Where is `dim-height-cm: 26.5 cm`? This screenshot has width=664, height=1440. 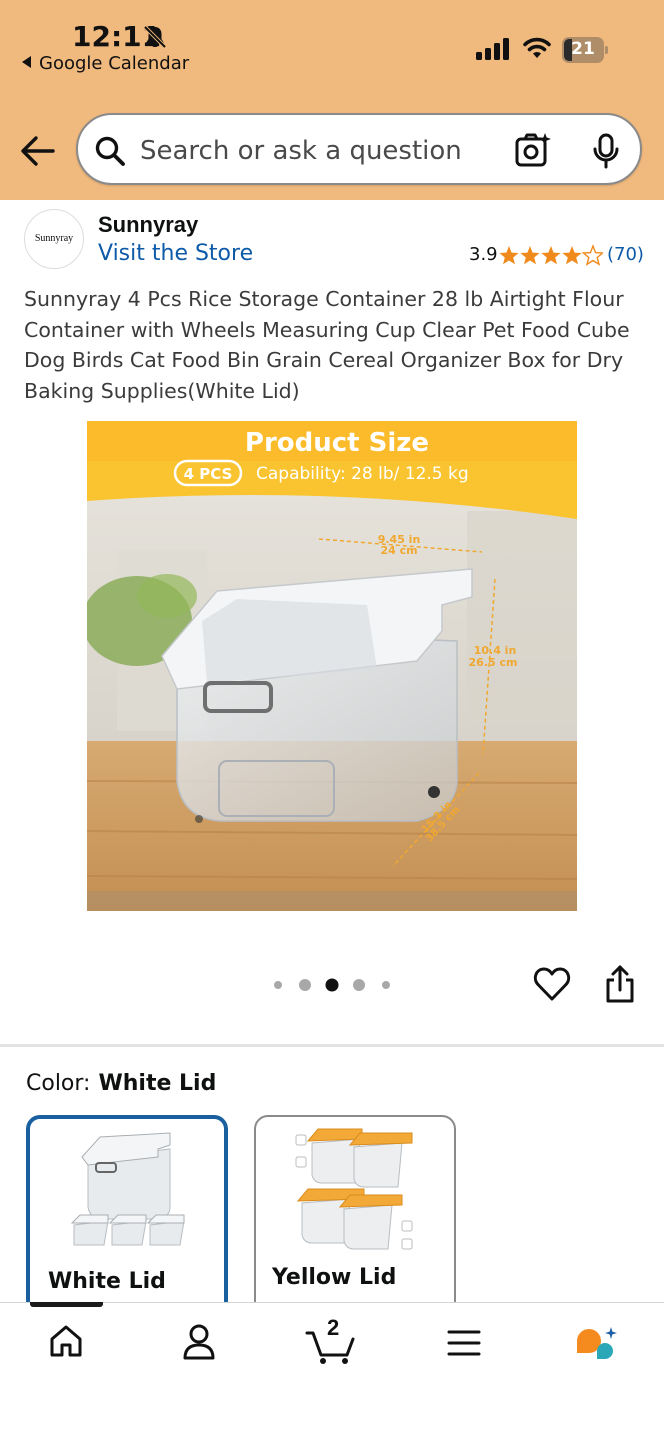
dim-height-cm: 26.5 cm is located at coordinates (493, 662).